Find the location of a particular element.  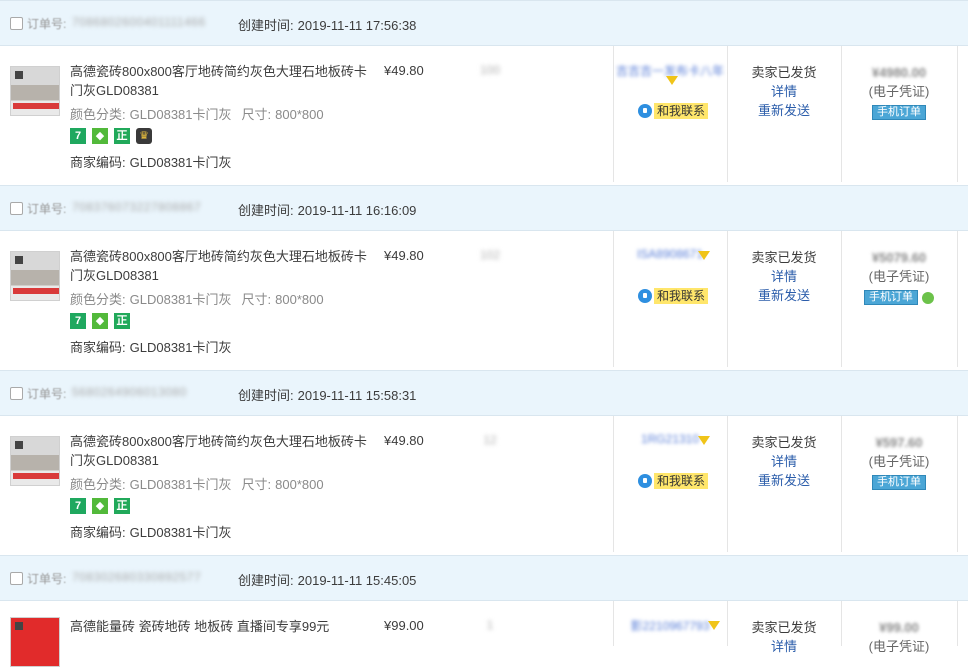

quantity: 12 is located at coordinates (490, 440).